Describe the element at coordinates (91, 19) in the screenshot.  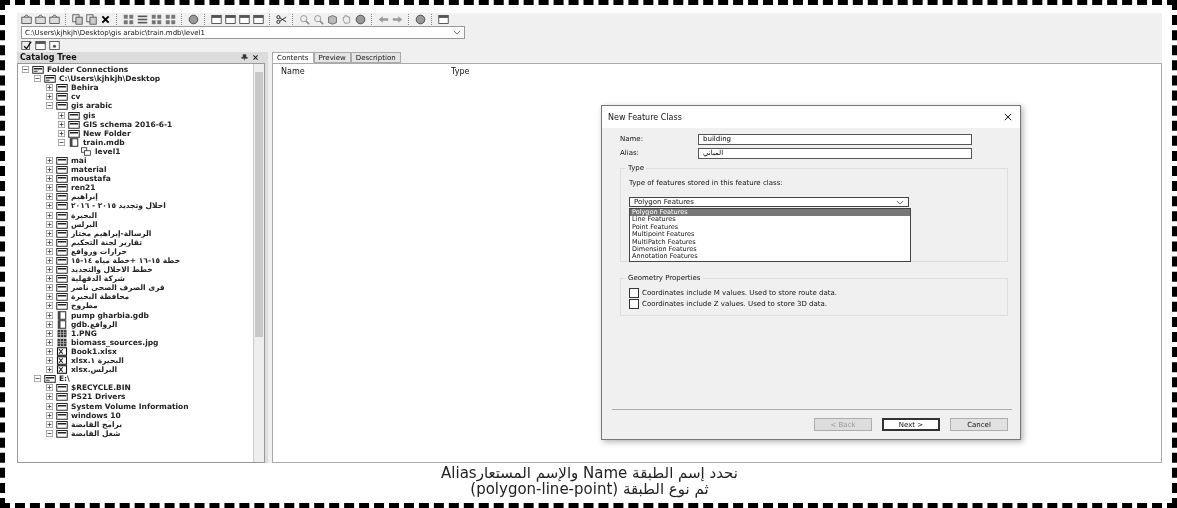
I see `paste-icon` at that location.